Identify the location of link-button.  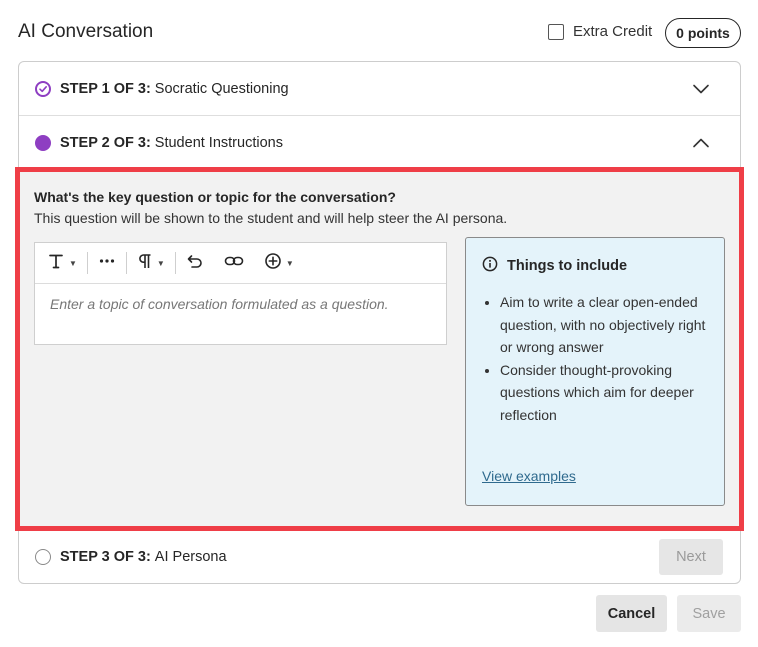
(234, 263).